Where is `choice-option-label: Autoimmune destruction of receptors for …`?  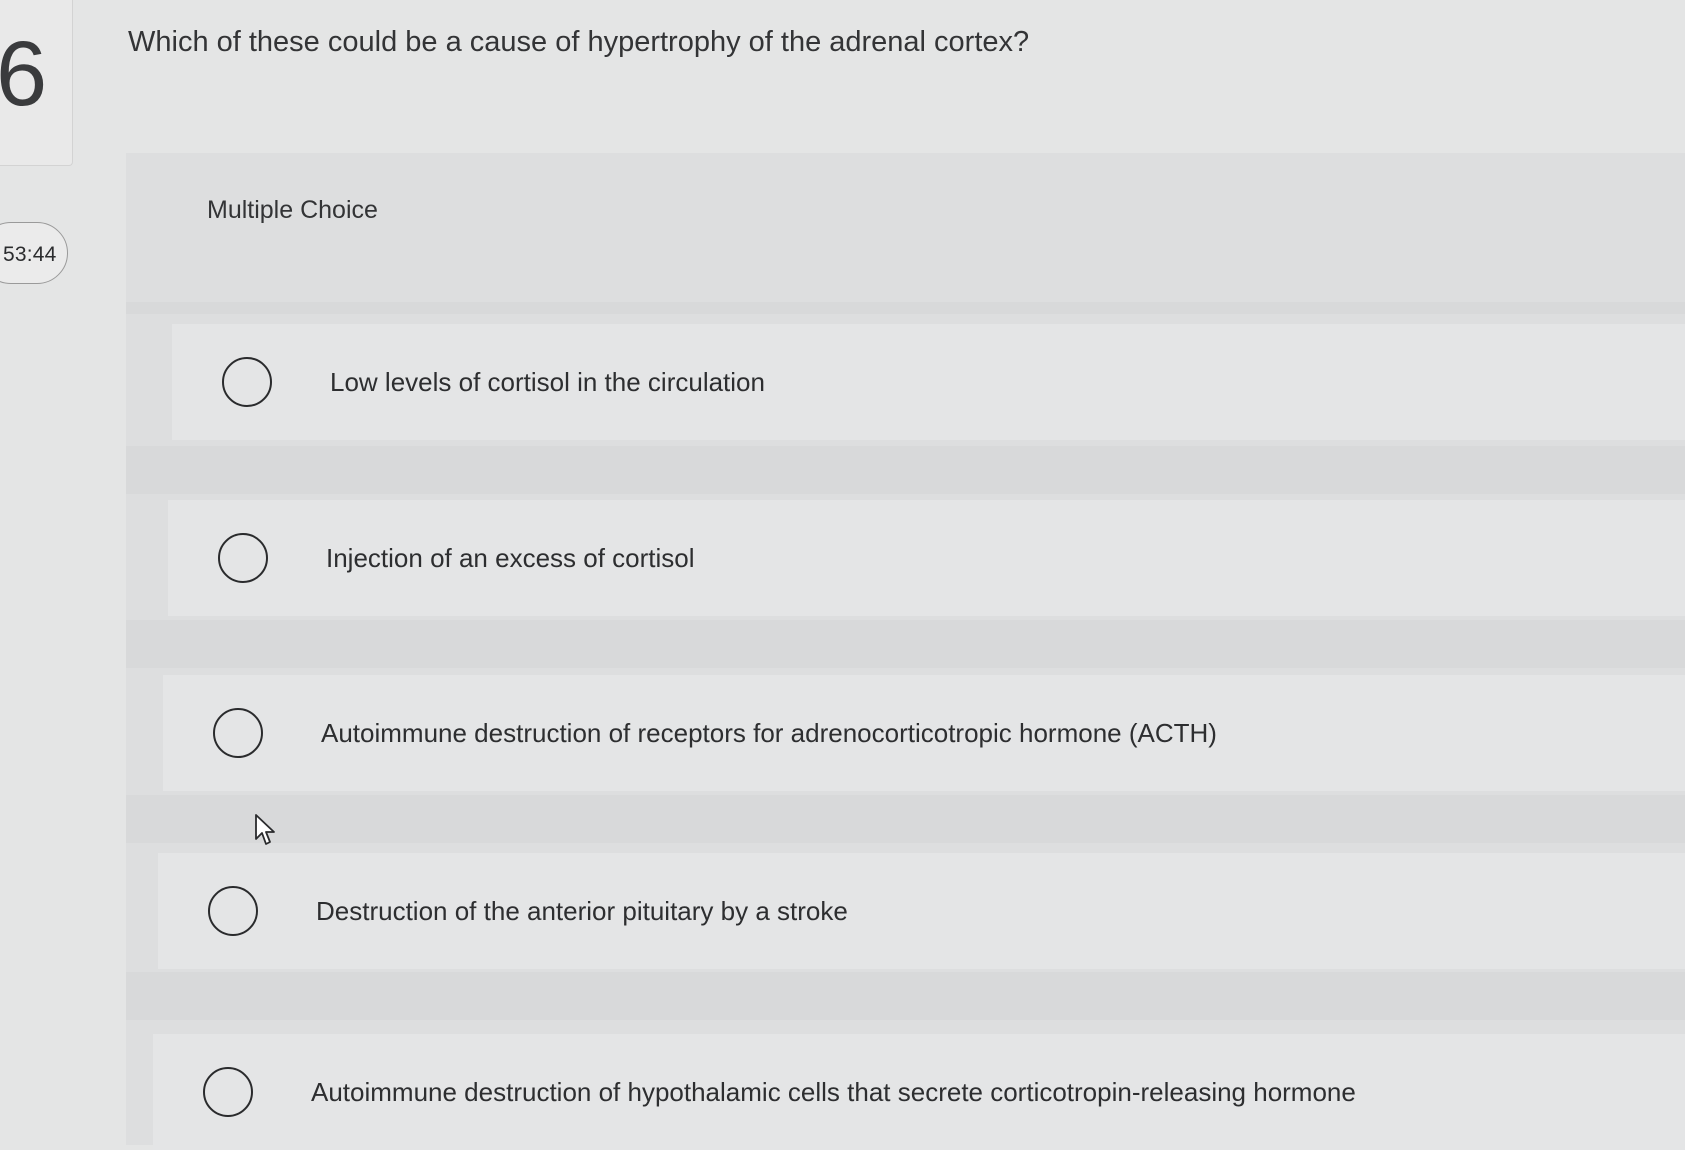 choice-option-label: Autoimmune destruction of receptors for … is located at coordinates (769, 732).